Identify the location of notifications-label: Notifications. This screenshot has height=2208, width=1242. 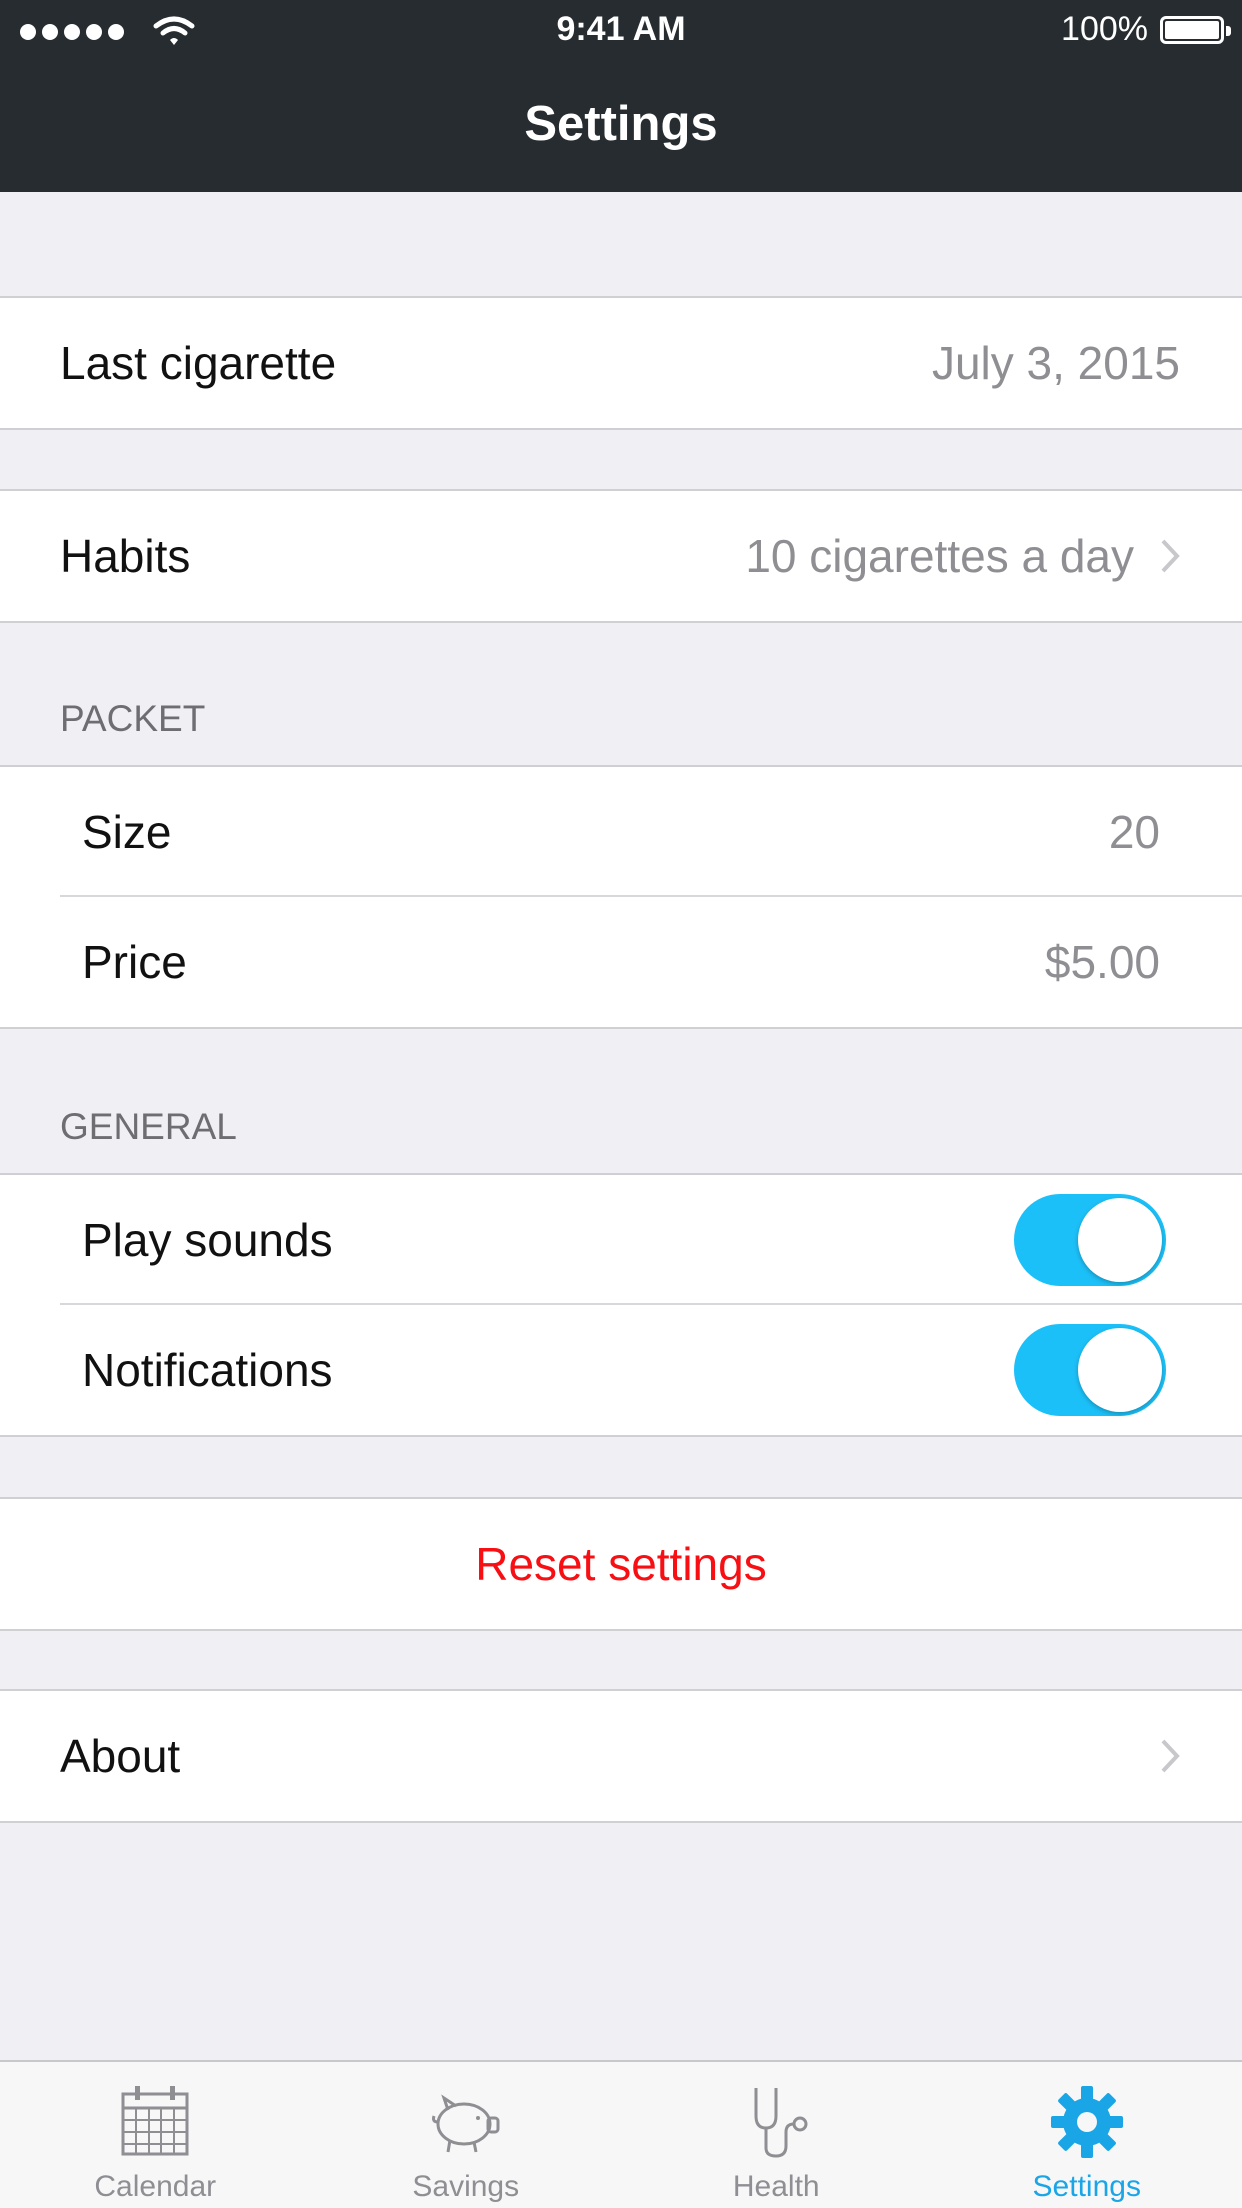
(207, 1370).